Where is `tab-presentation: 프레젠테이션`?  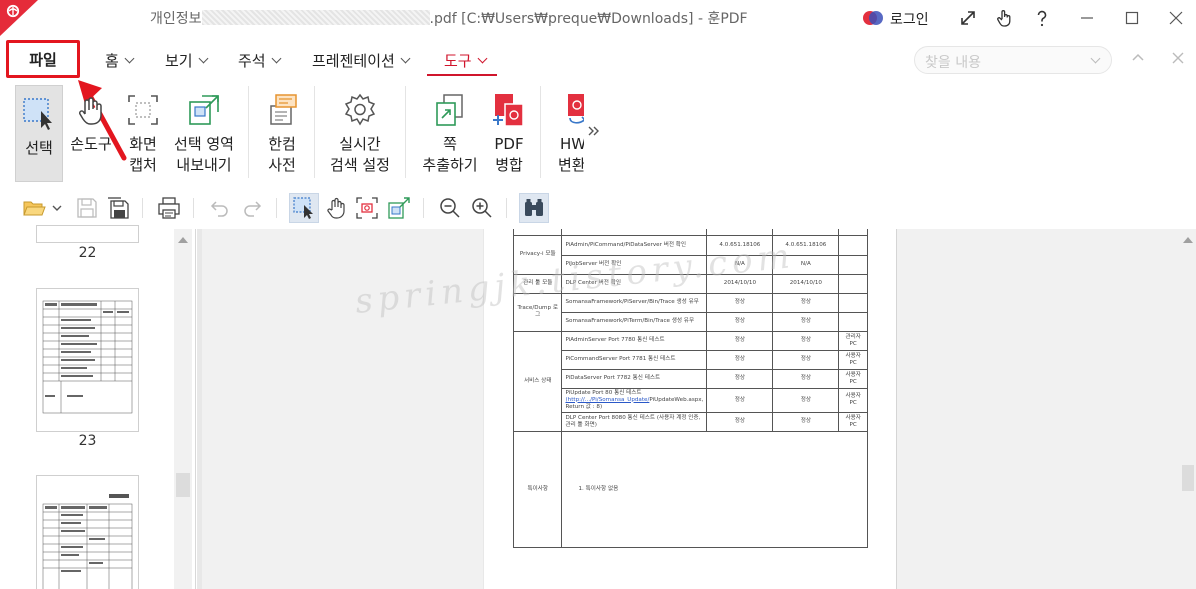 tab-presentation: 프레젠테이션 is located at coordinates (361, 60).